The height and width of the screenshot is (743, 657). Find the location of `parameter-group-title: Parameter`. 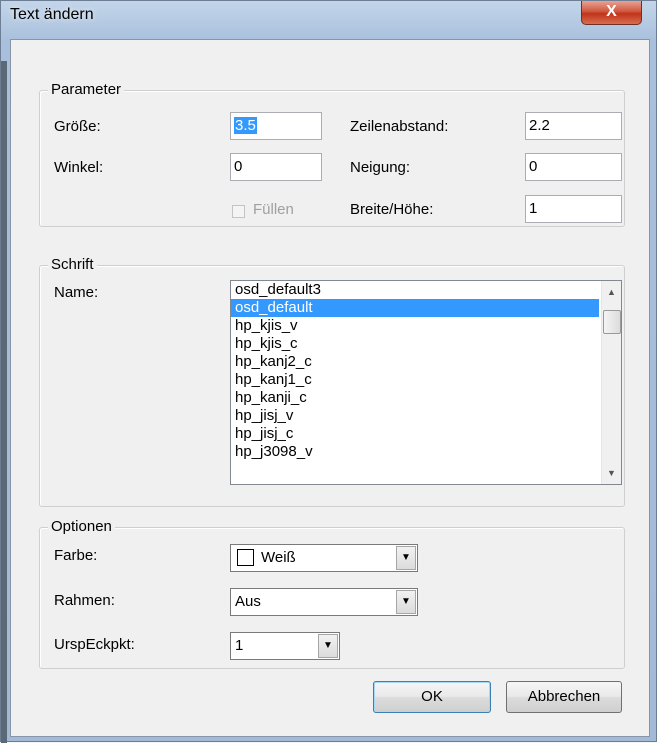

parameter-group-title: Parameter is located at coordinates (86, 89).